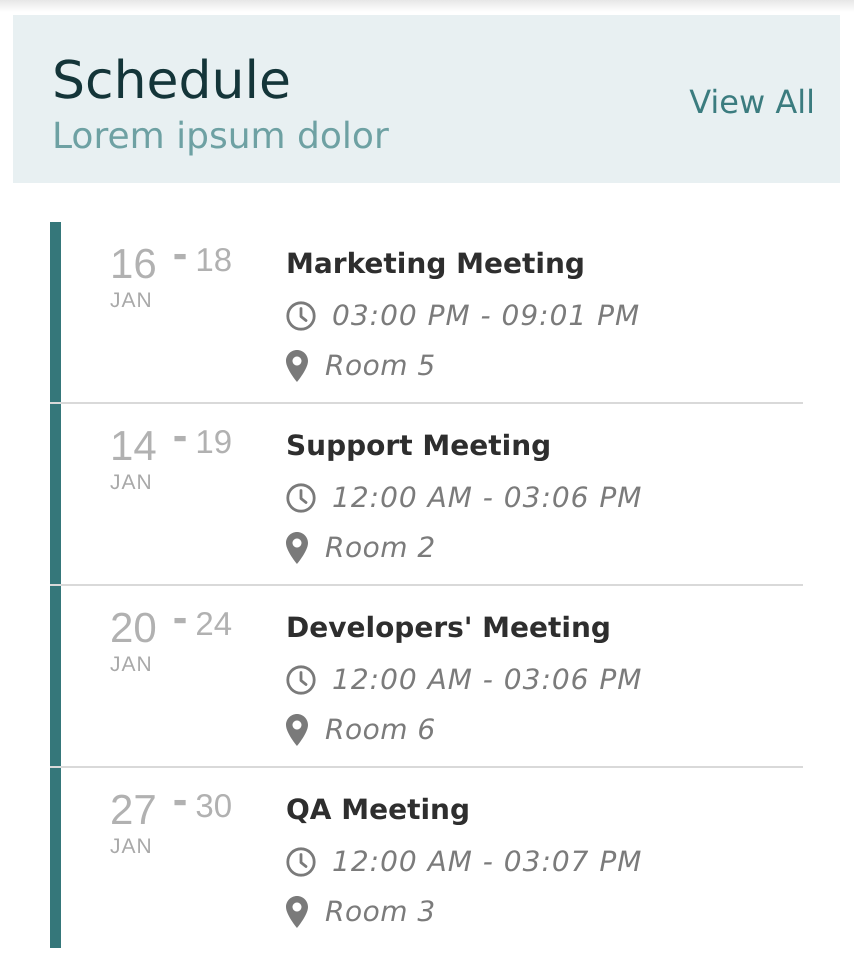  What do you see at coordinates (436, 264) in the screenshot?
I see `event-title: Marketing Meeting` at bounding box center [436, 264].